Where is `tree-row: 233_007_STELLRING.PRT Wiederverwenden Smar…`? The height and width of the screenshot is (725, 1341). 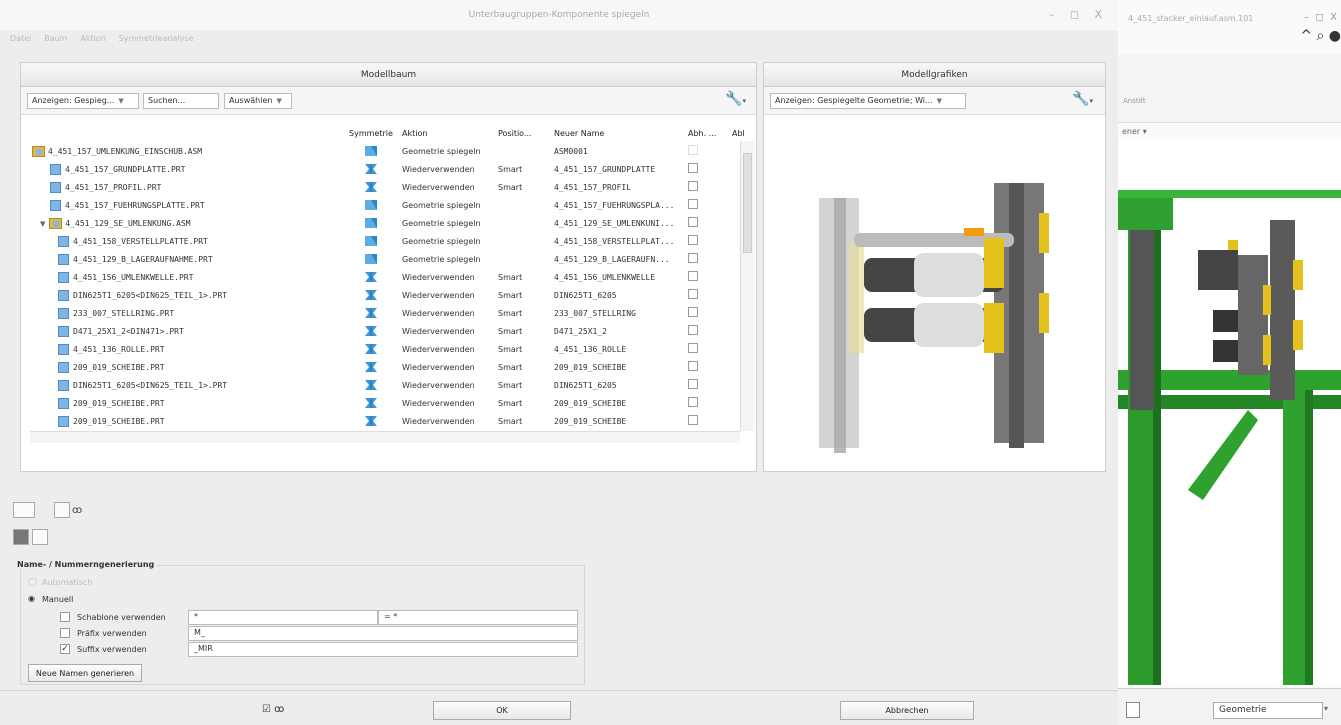
tree-row: 233_007_STELLRING.PRT Wiederverwenden Smar… is located at coordinates (384, 313).